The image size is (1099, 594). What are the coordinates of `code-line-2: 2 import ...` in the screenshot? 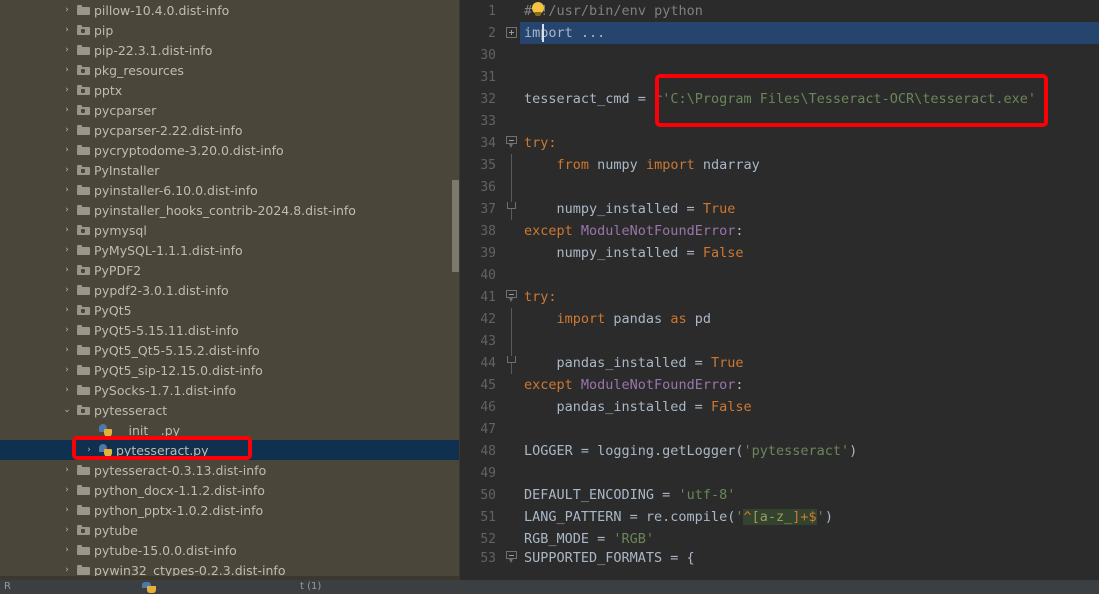 It's located at (779, 33).